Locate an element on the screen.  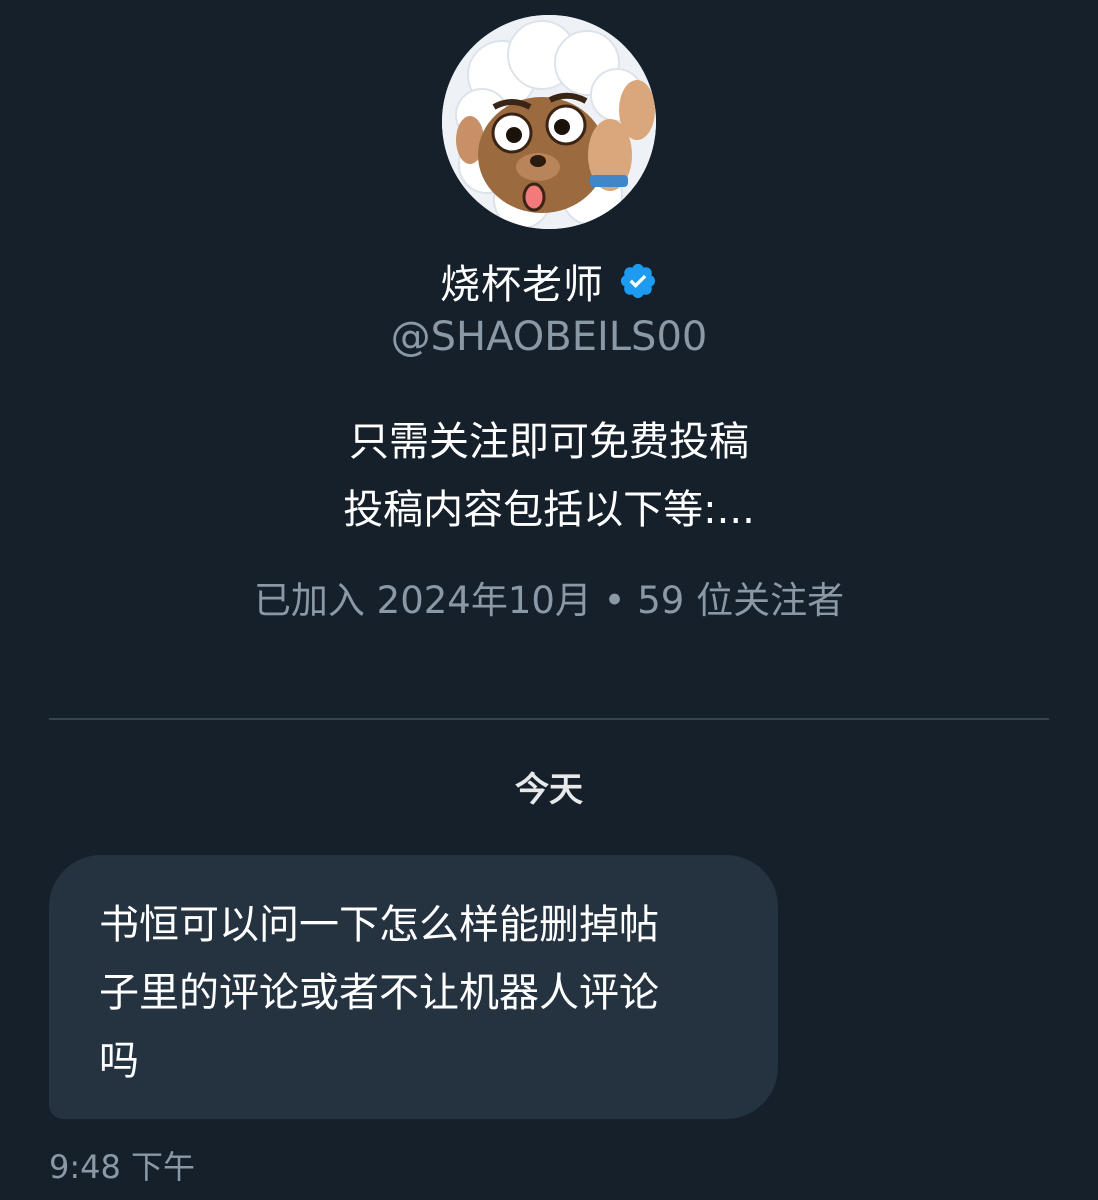
followers-count: 59 位关注者 is located at coordinates (740, 600).